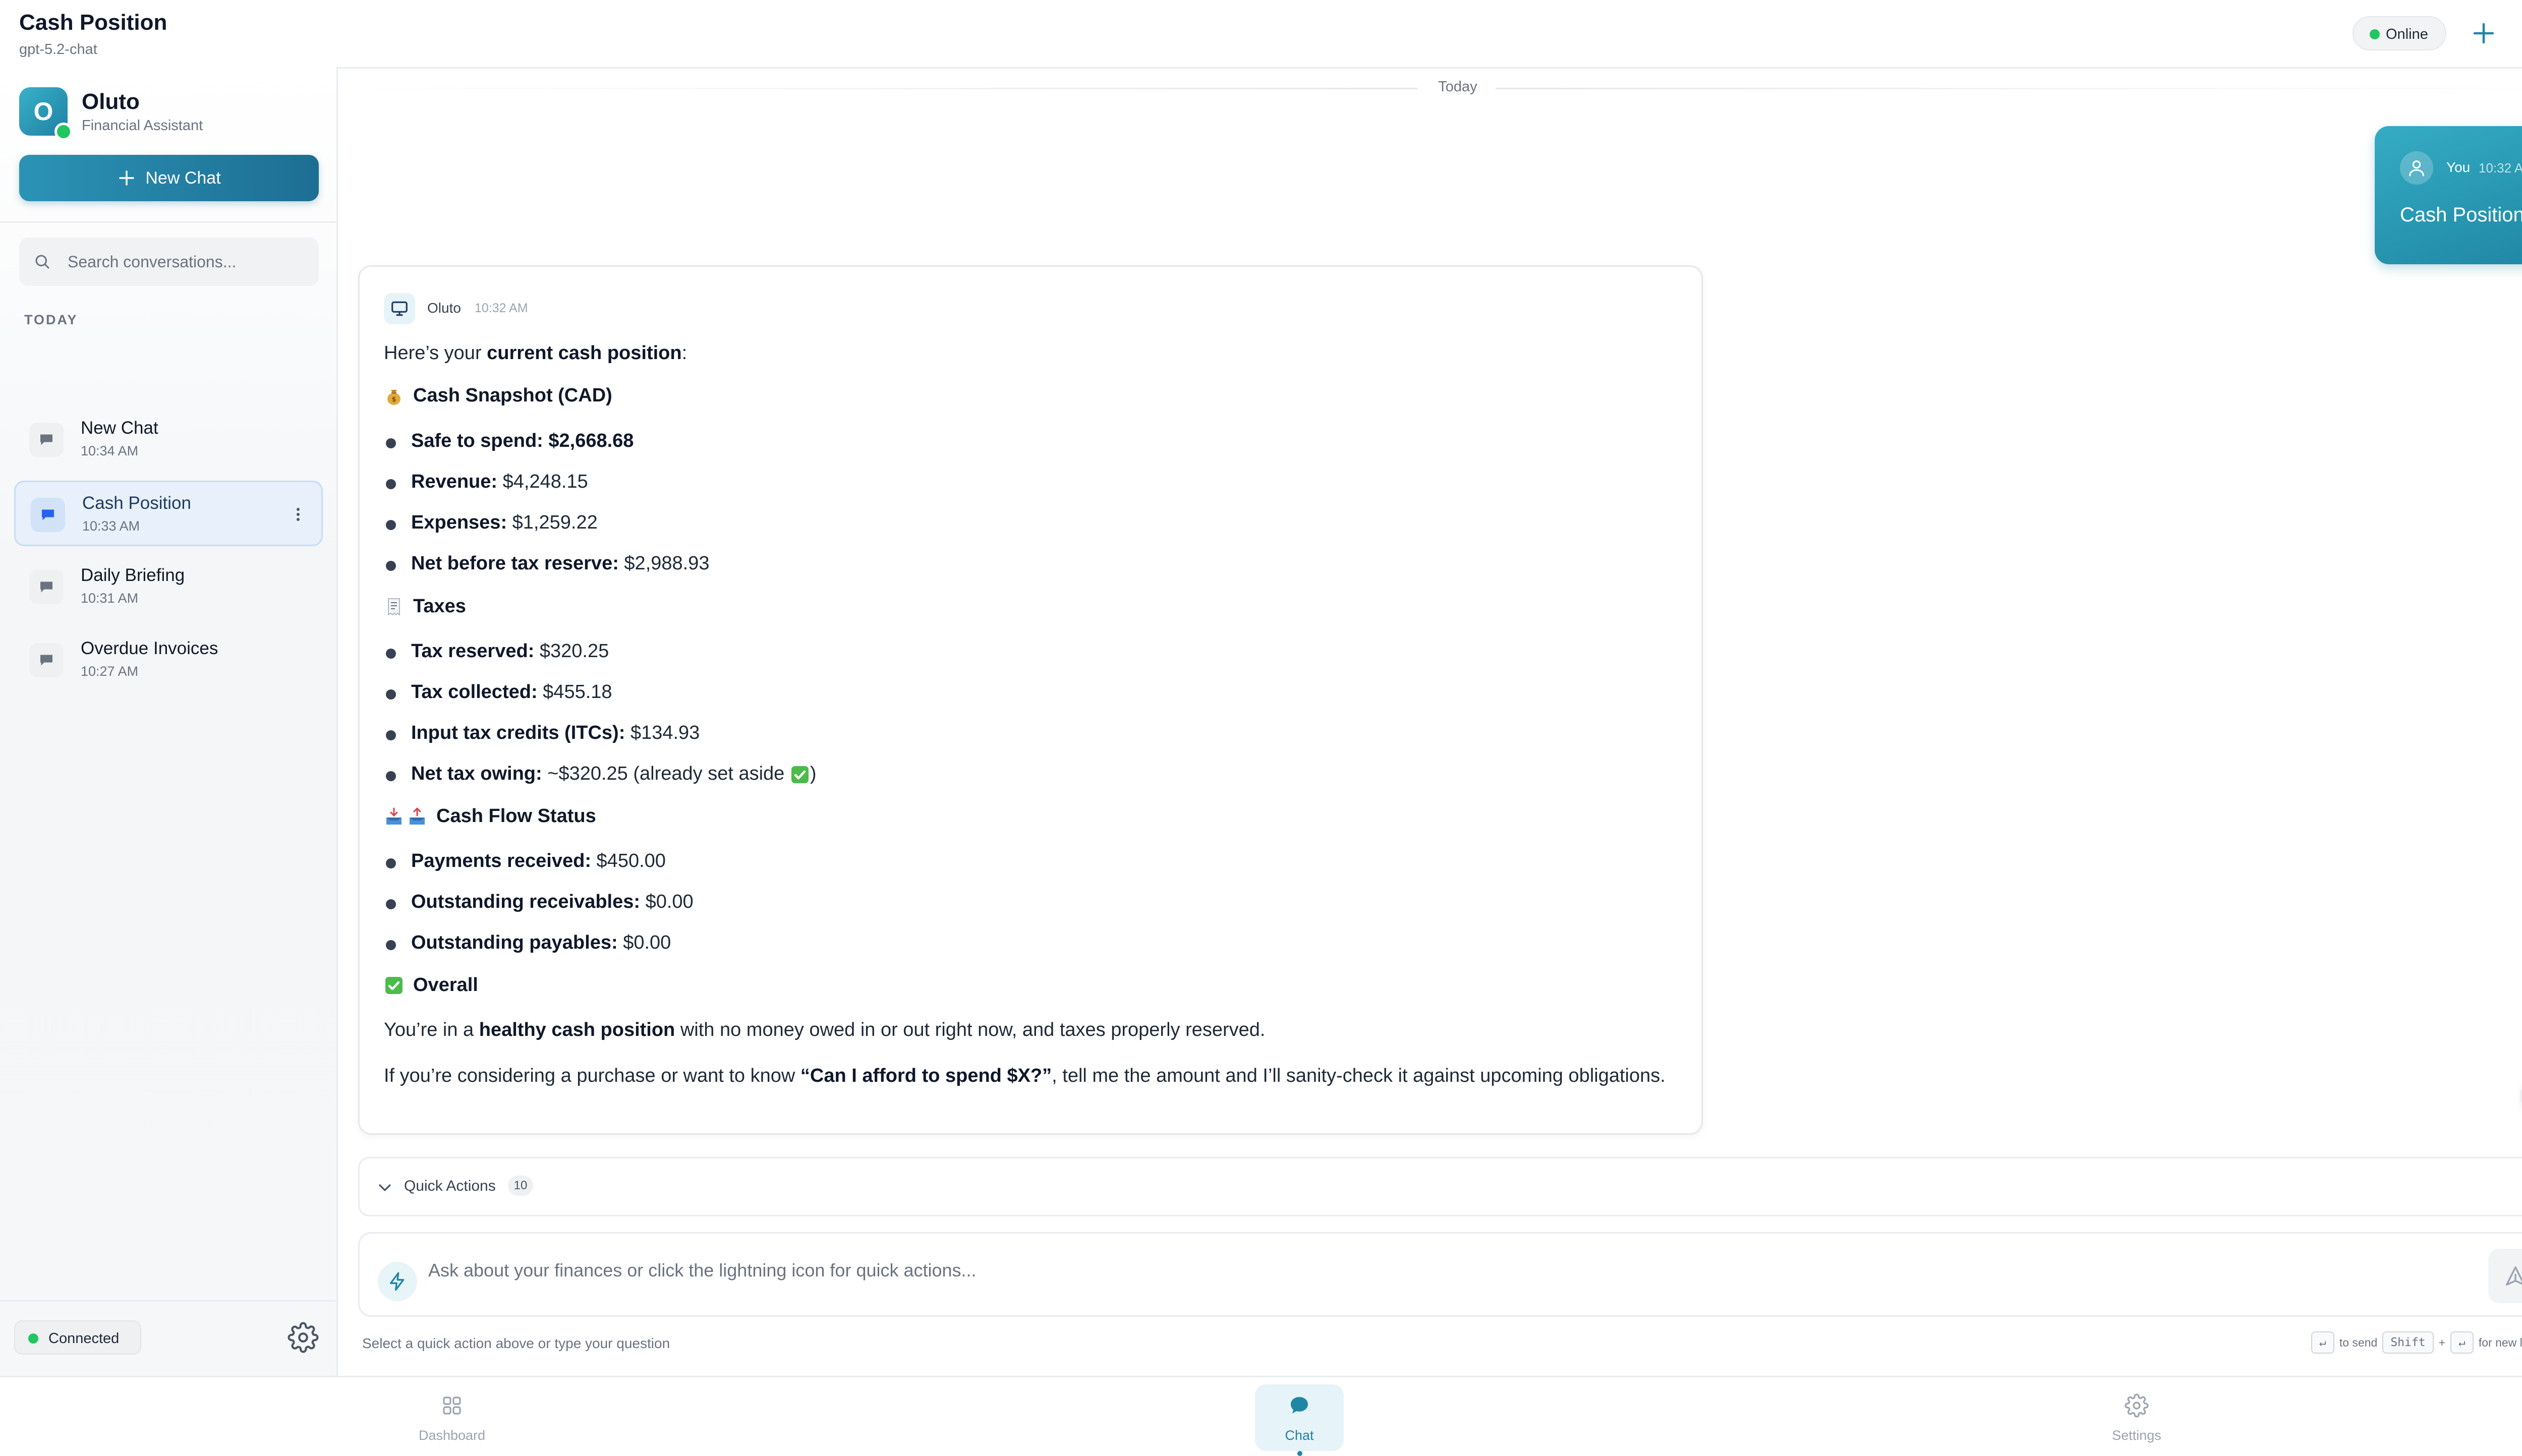  Describe the element at coordinates (490, 816) in the screenshot. I see `section-heading: Cash Flow Status` at that location.